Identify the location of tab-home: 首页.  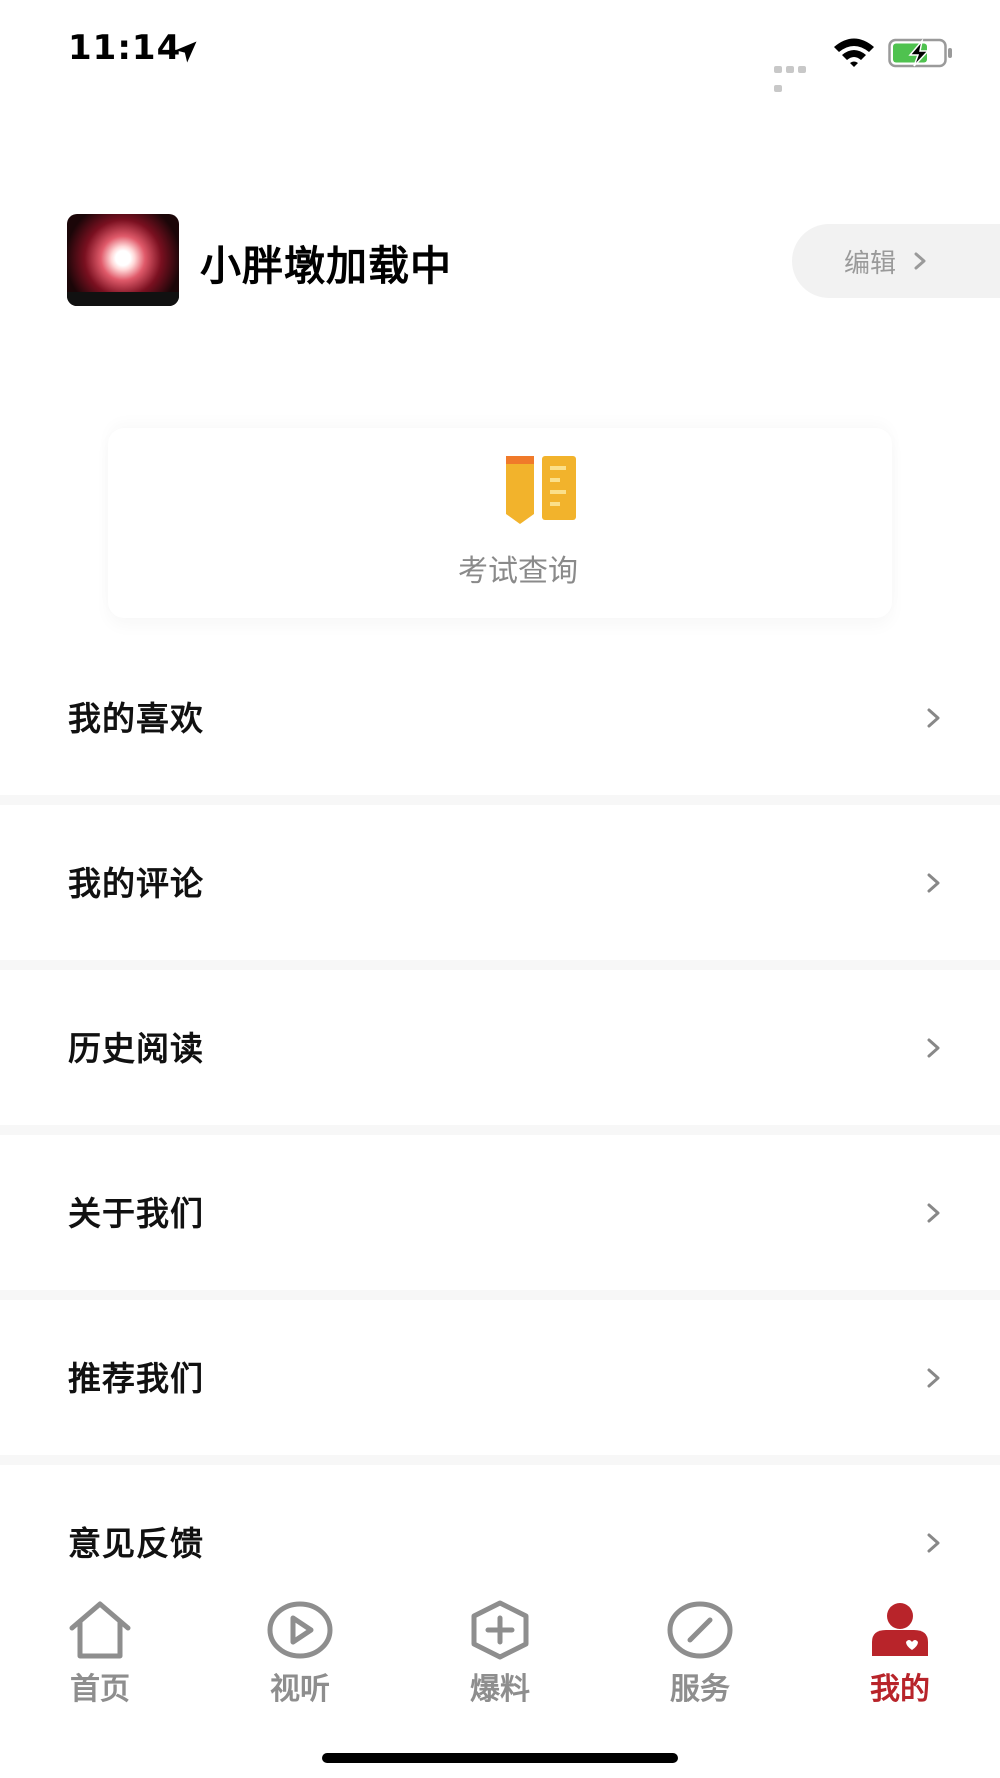
(100, 1660).